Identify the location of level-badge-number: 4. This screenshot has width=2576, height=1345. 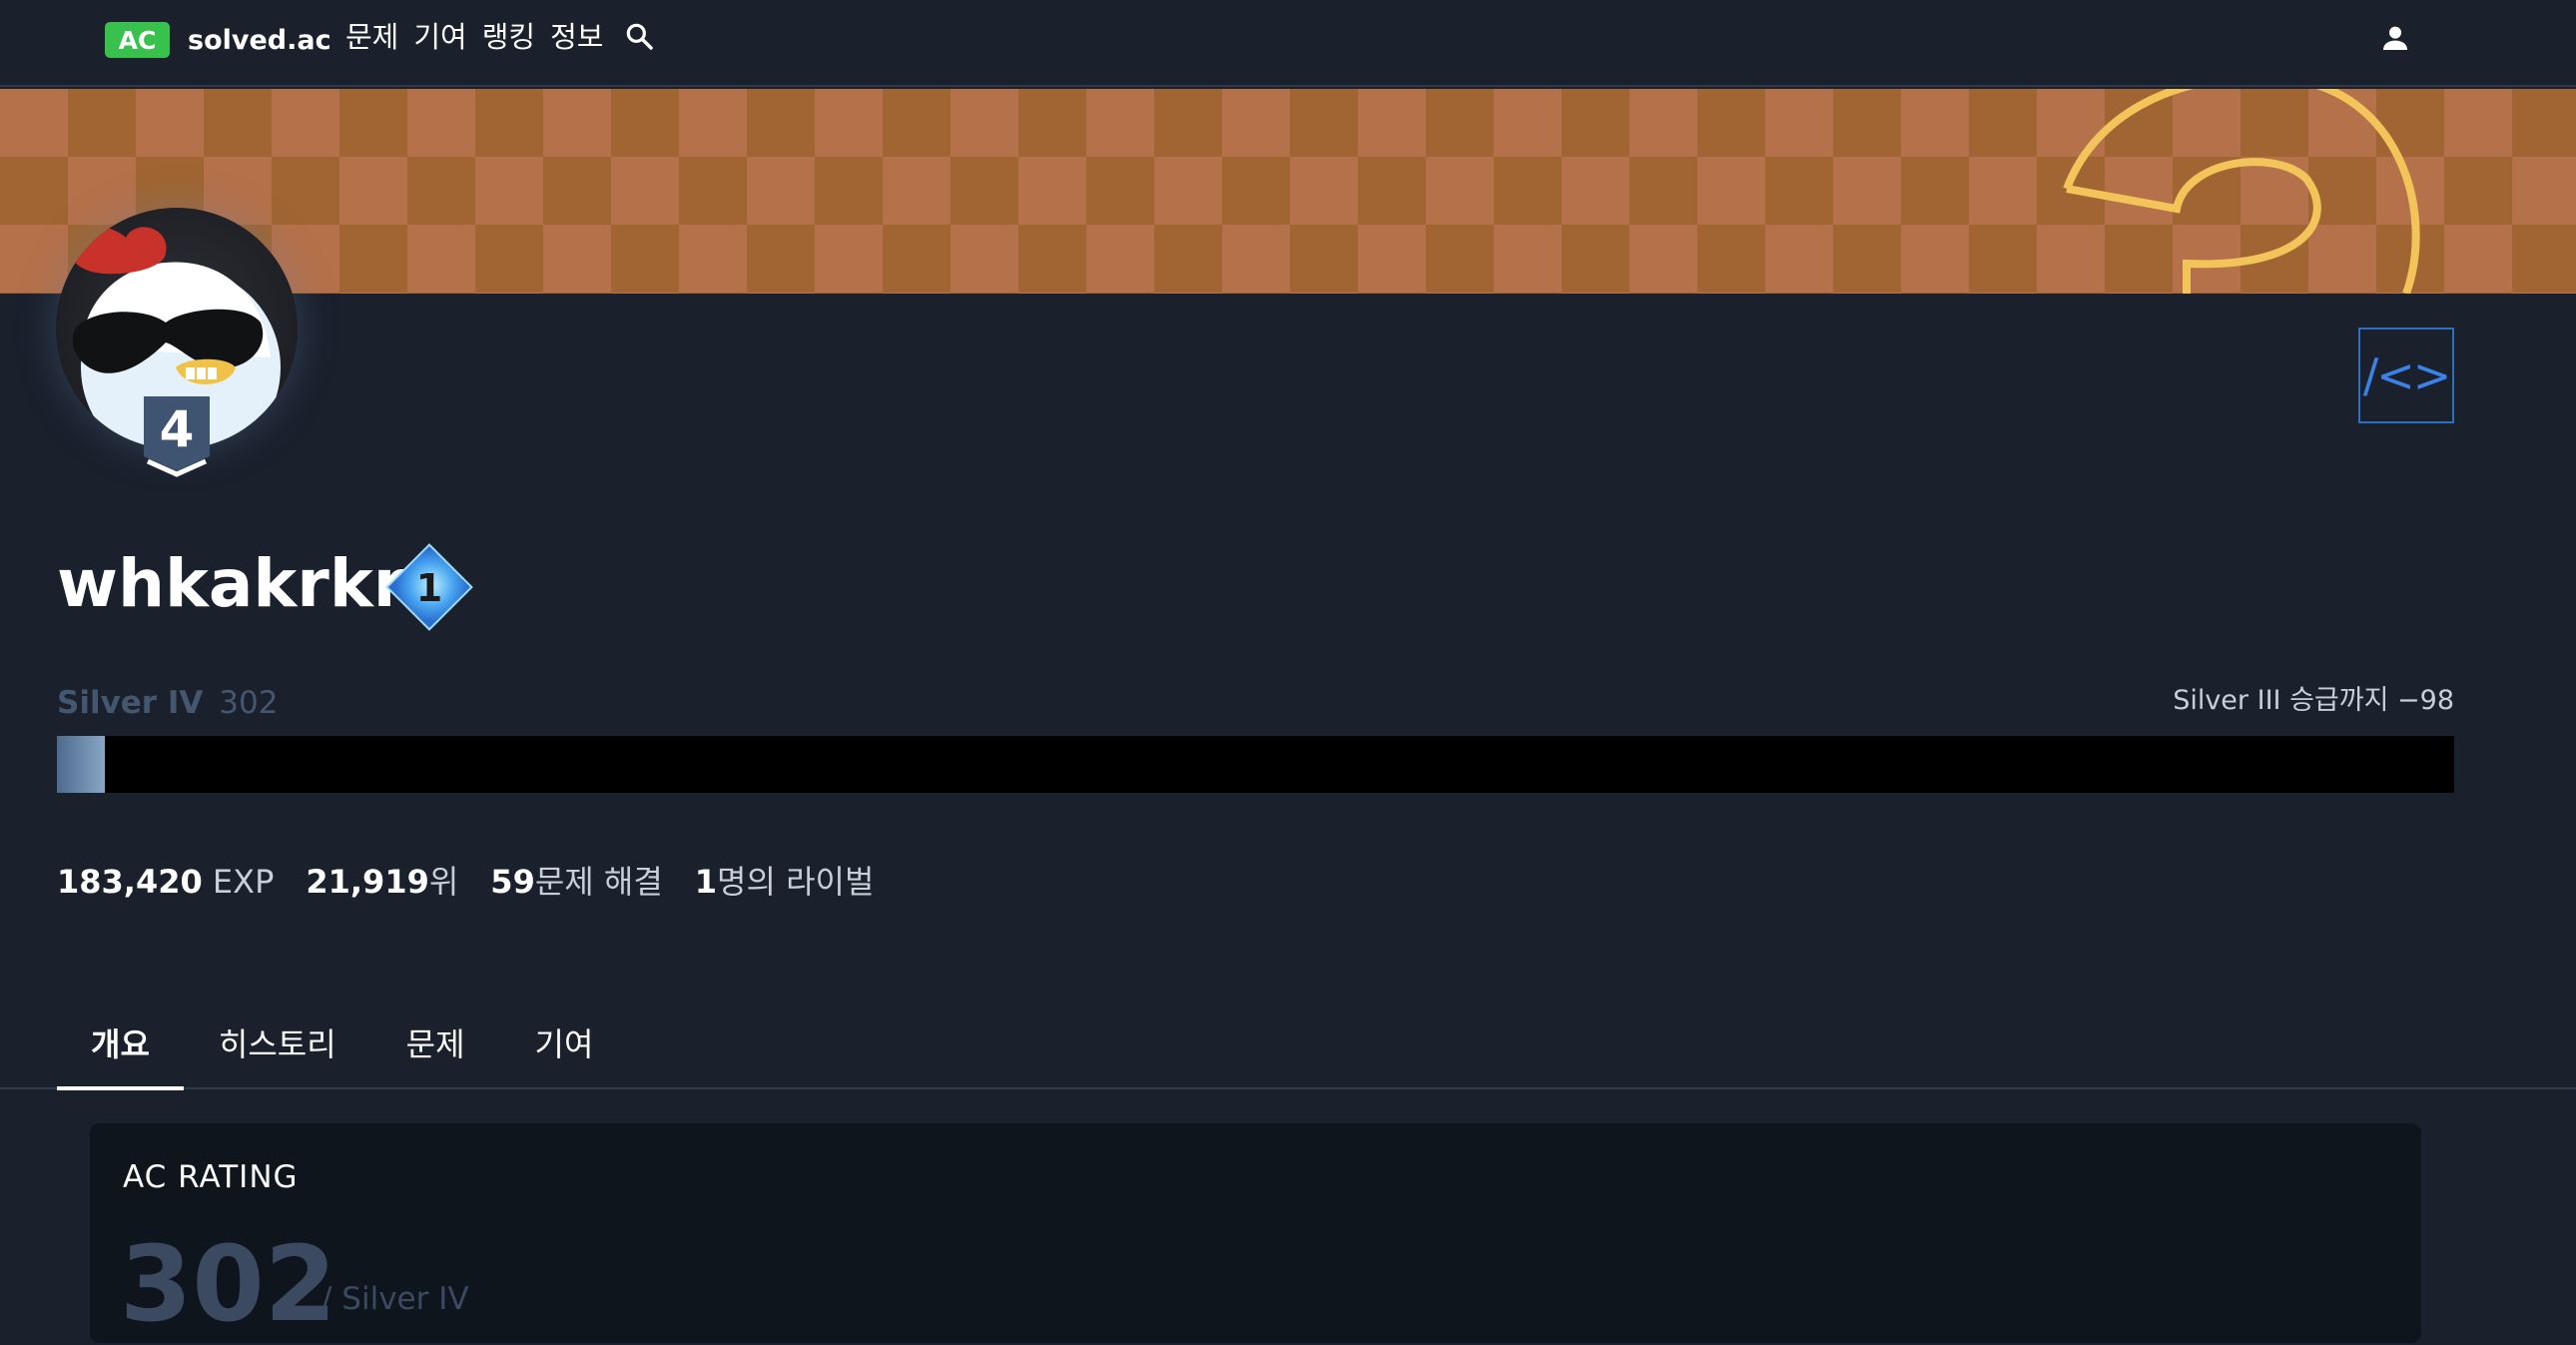
(177, 429).